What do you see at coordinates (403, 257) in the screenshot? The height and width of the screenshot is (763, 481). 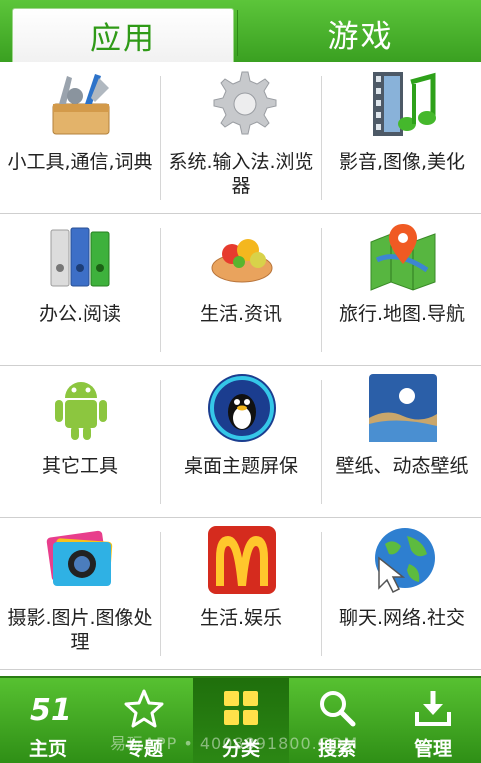 I see `map-pin-icon` at bounding box center [403, 257].